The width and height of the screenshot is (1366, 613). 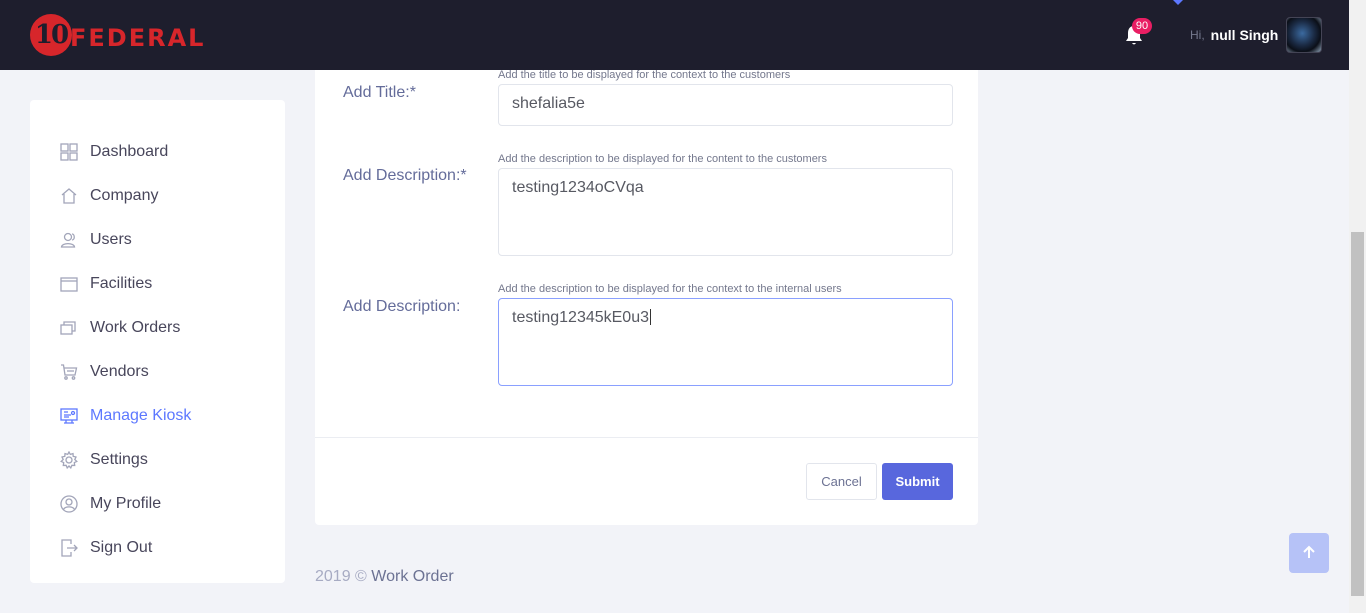 I want to click on avatar, so click(x=1304, y=35).